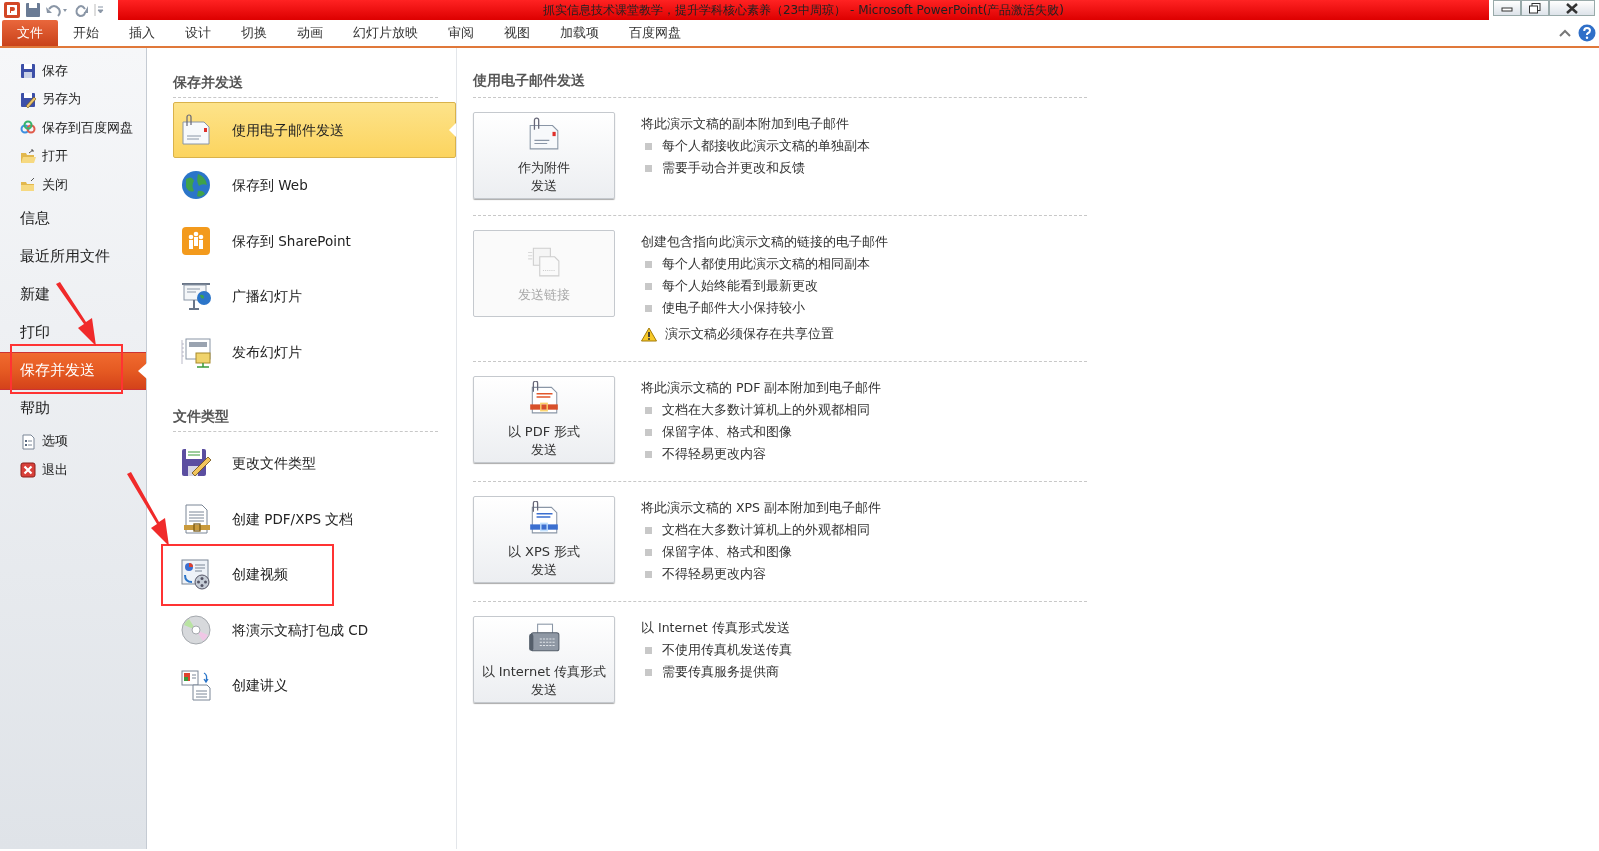  Describe the element at coordinates (1565, 33) in the screenshot. I see `collapse-ribbon-icon` at that location.